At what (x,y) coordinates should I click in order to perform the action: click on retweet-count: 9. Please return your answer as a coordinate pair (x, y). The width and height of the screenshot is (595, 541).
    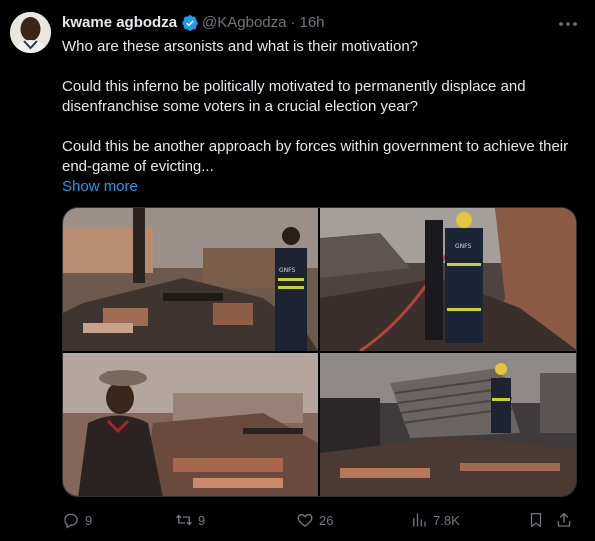
    Looking at the image, I should click on (202, 520).